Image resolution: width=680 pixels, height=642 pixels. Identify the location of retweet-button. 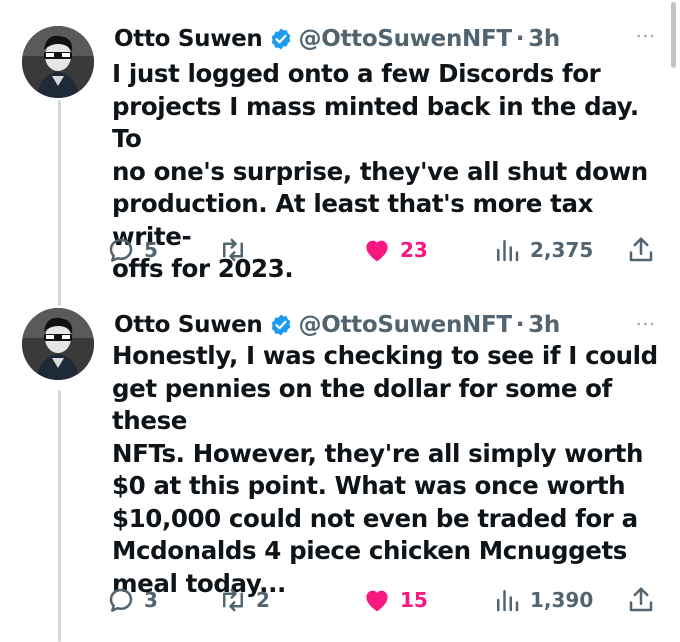
(237, 250).